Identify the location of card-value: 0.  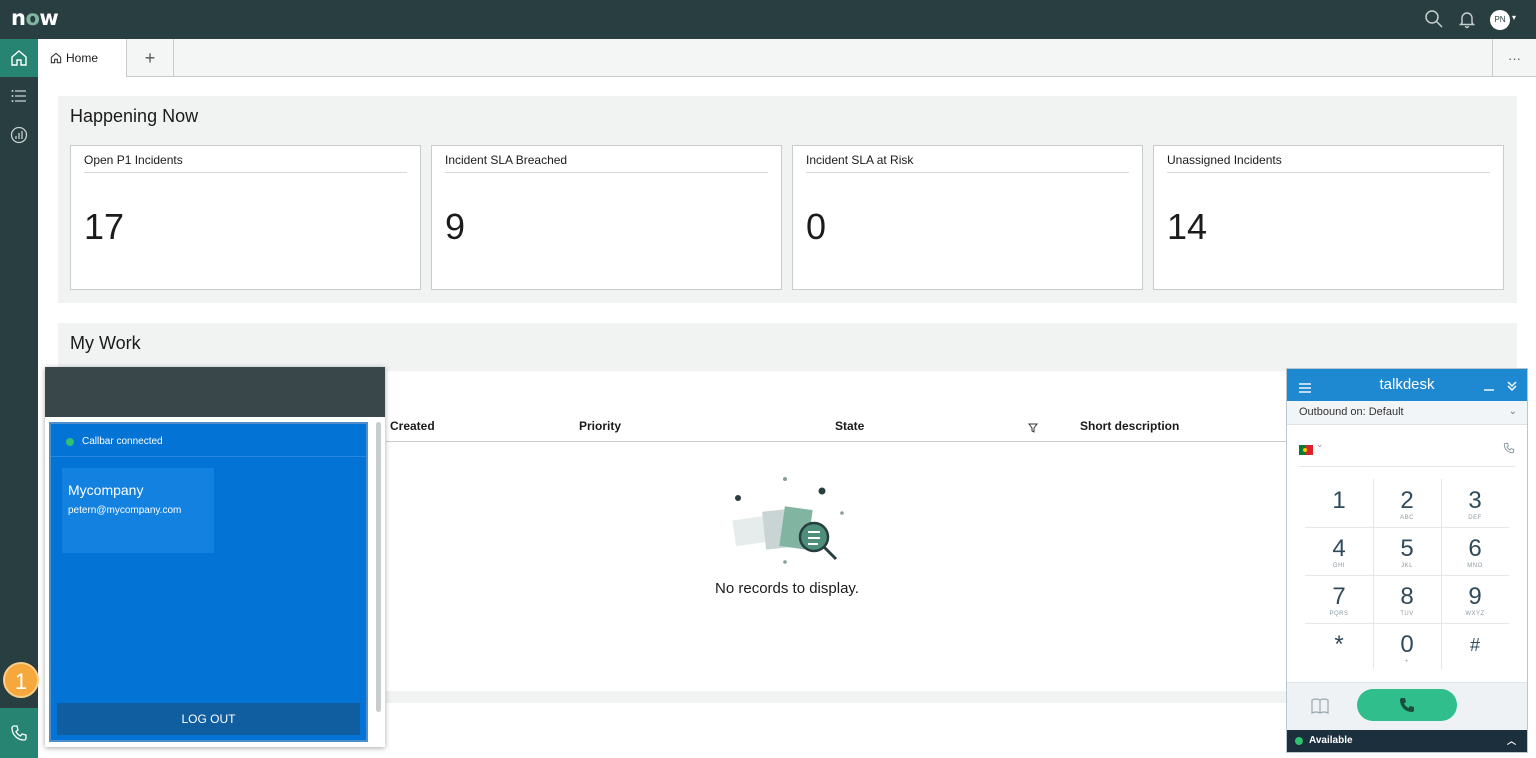
(816, 226).